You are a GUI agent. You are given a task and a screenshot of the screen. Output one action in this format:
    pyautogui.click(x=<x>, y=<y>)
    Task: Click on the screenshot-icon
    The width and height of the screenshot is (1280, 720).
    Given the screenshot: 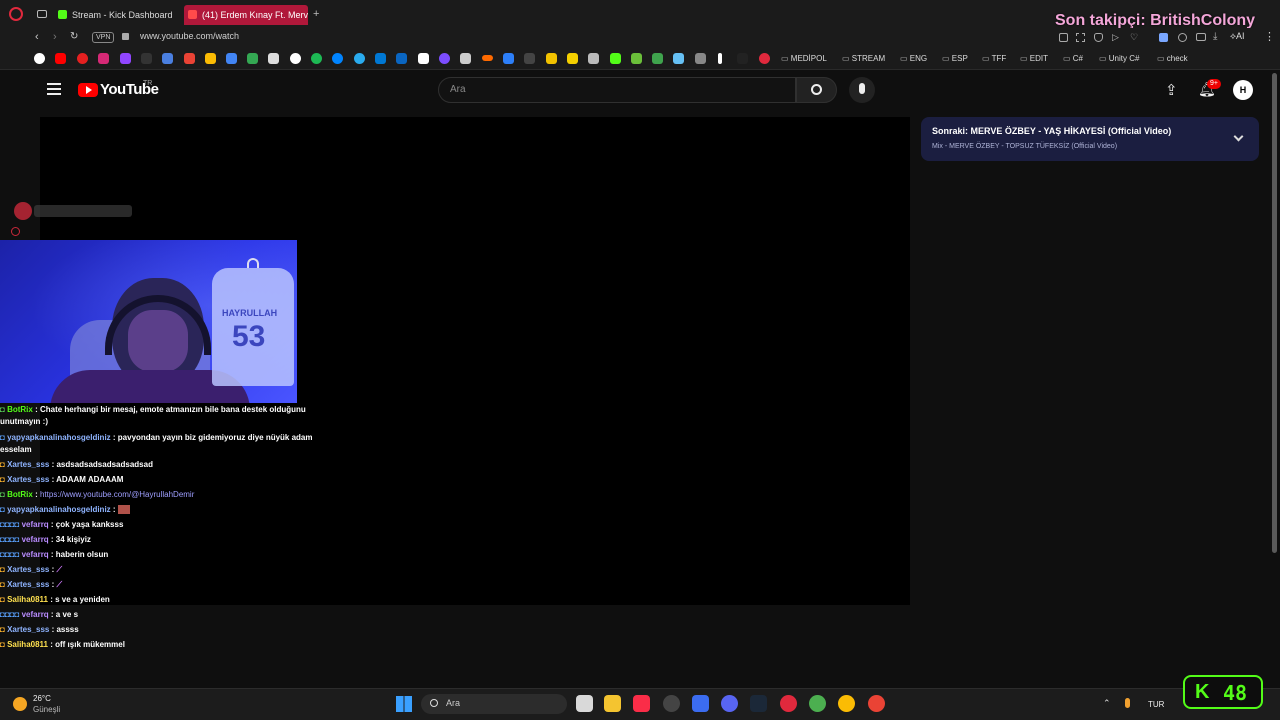 What is the action you would take?
    pyautogui.click(x=1080, y=37)
    